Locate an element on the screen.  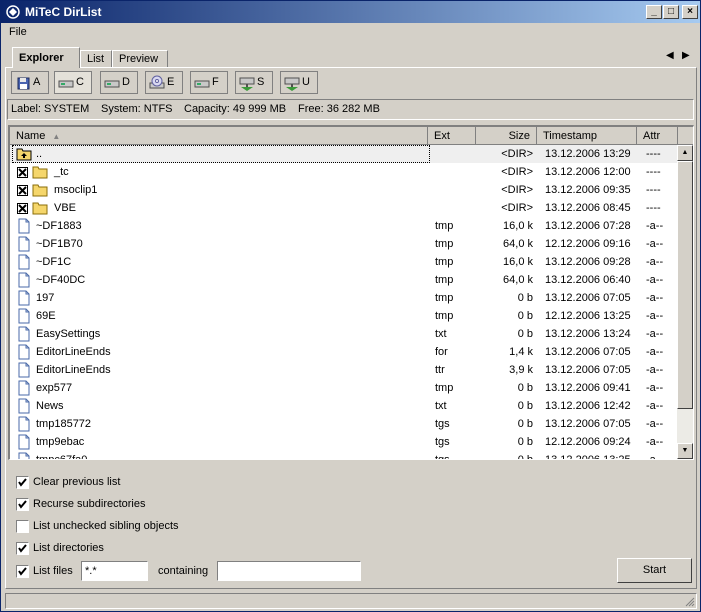
file-mask-input: *.* is located at coordinates (114, 571).